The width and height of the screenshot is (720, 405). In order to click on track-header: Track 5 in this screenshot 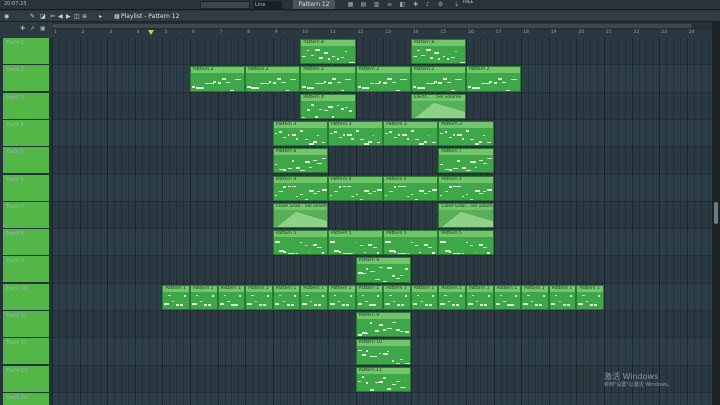, I will do `click(26, 160)`.